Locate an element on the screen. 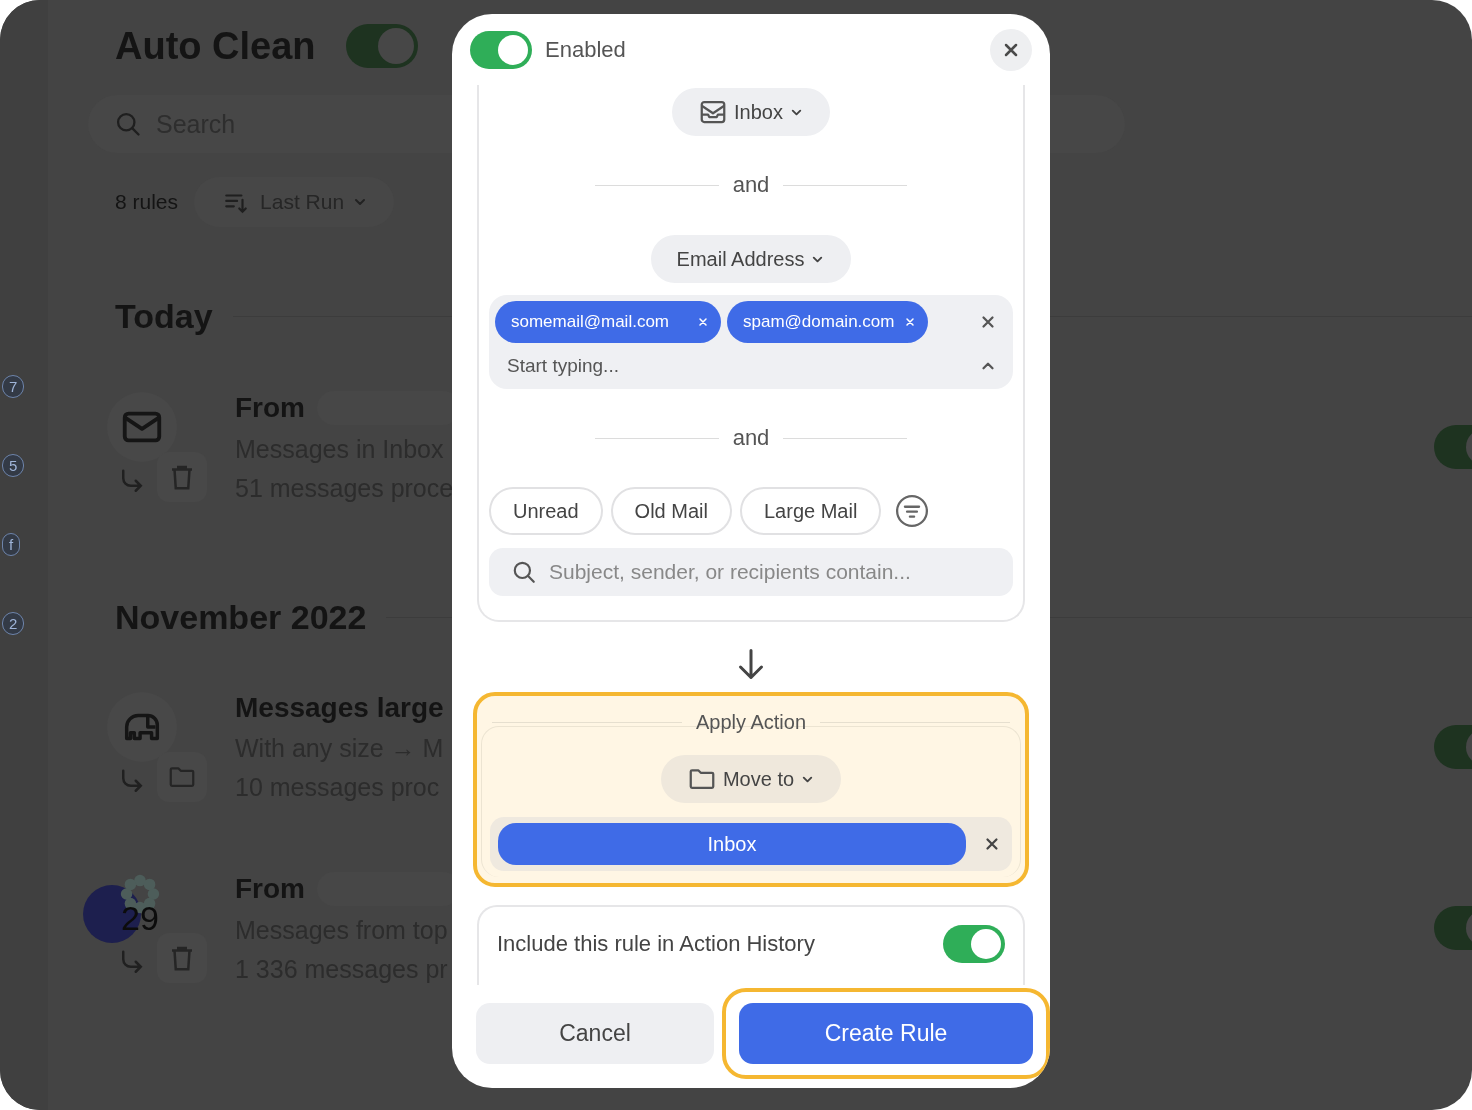  filter-icon is located at coordinates (912, 511).